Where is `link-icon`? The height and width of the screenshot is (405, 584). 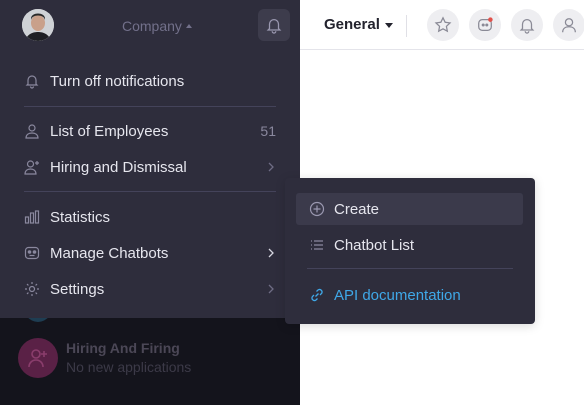
link-icon is located at coordinates (317, 295).